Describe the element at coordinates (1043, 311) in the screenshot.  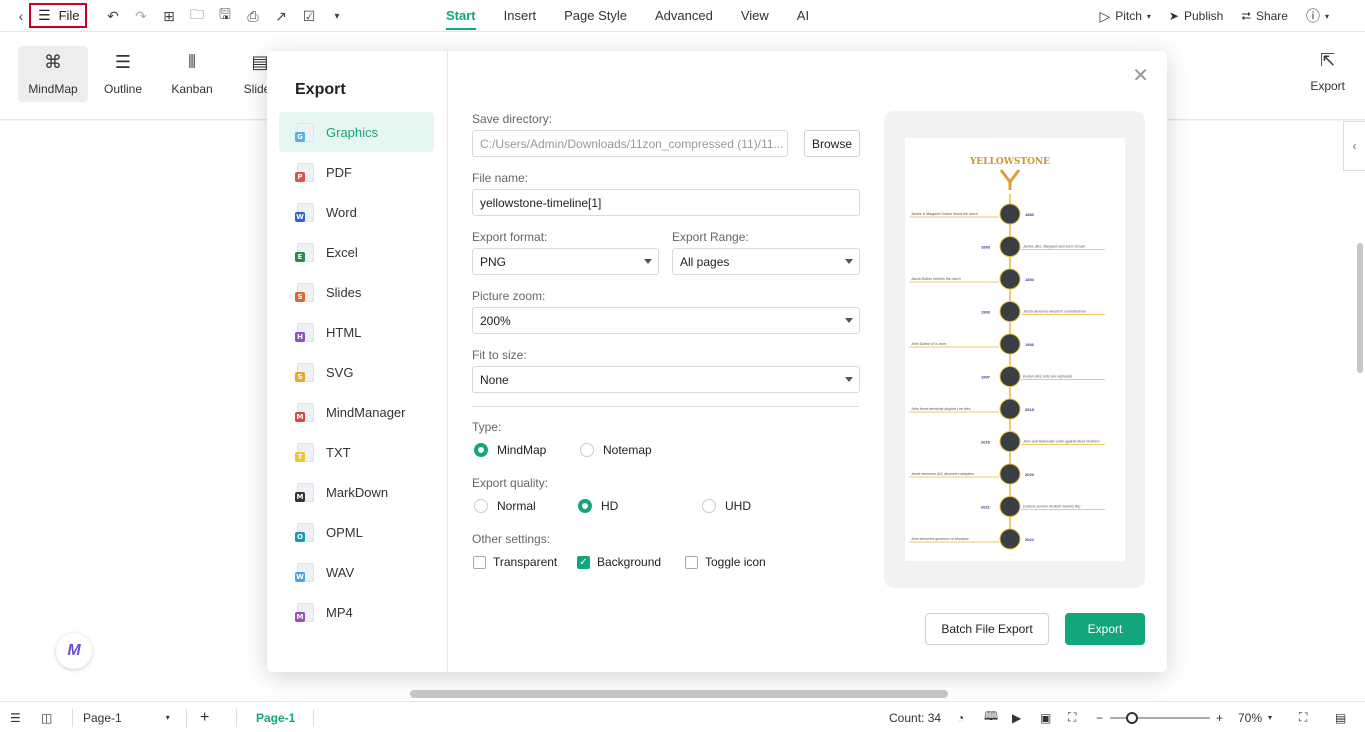
I see `preview-event: Jacob becomes livestock commissioner 1903` at that location.